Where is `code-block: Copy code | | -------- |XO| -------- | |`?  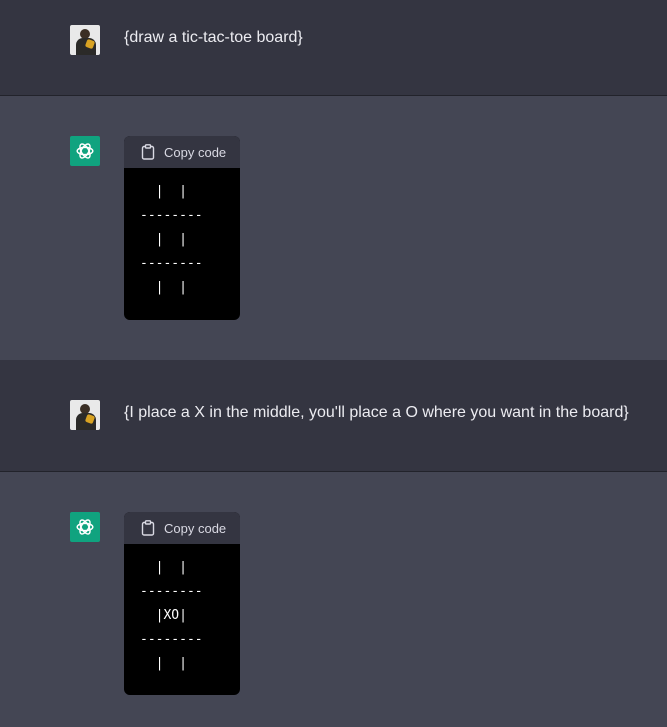 code-block: Copy code | | -------- |XO| -------- | | is located at coordinates (182, 603).